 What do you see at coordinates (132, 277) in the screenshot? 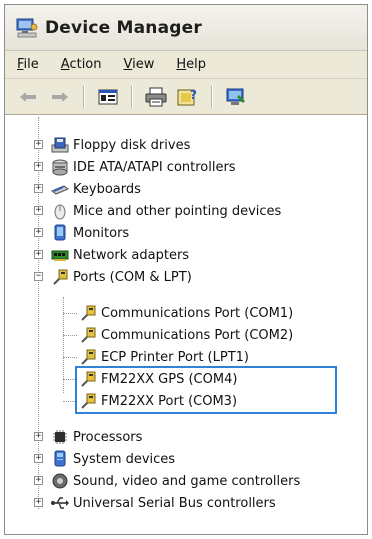
I see `node-label: Ports (COM & LPT)` at bounding box center [132, 277].